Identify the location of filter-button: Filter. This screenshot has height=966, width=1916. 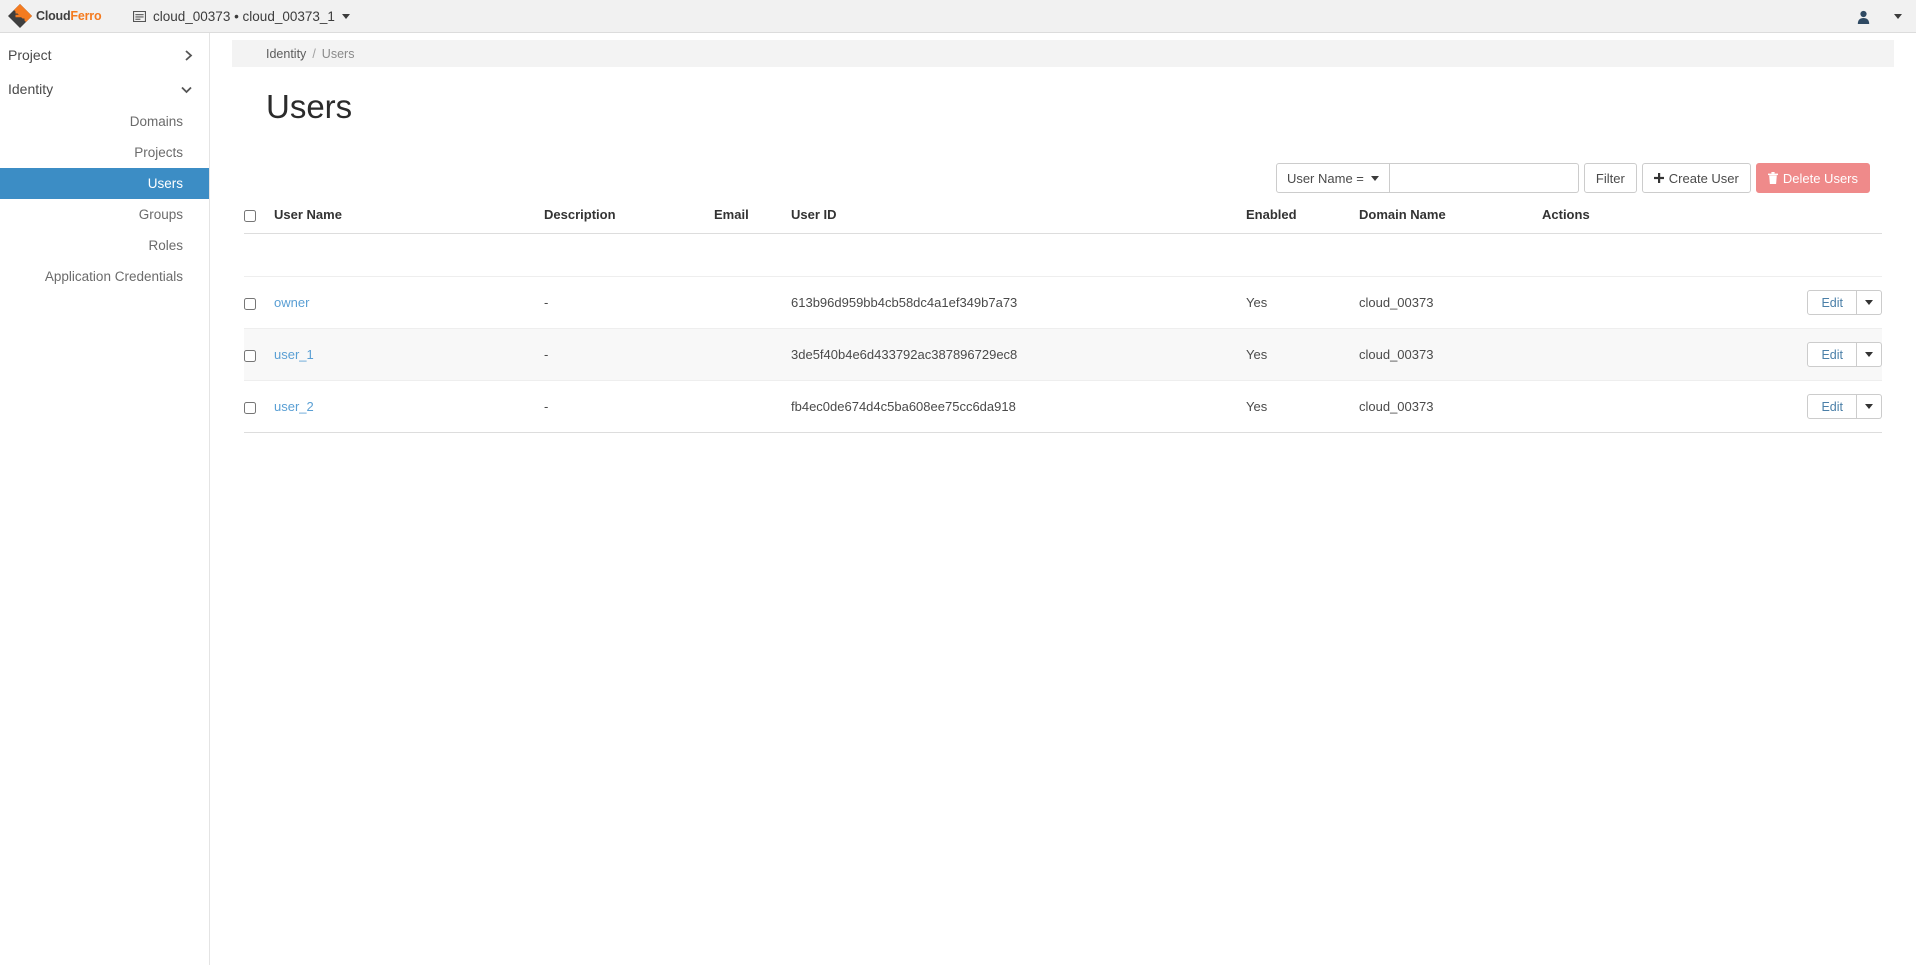
(1610, 178).